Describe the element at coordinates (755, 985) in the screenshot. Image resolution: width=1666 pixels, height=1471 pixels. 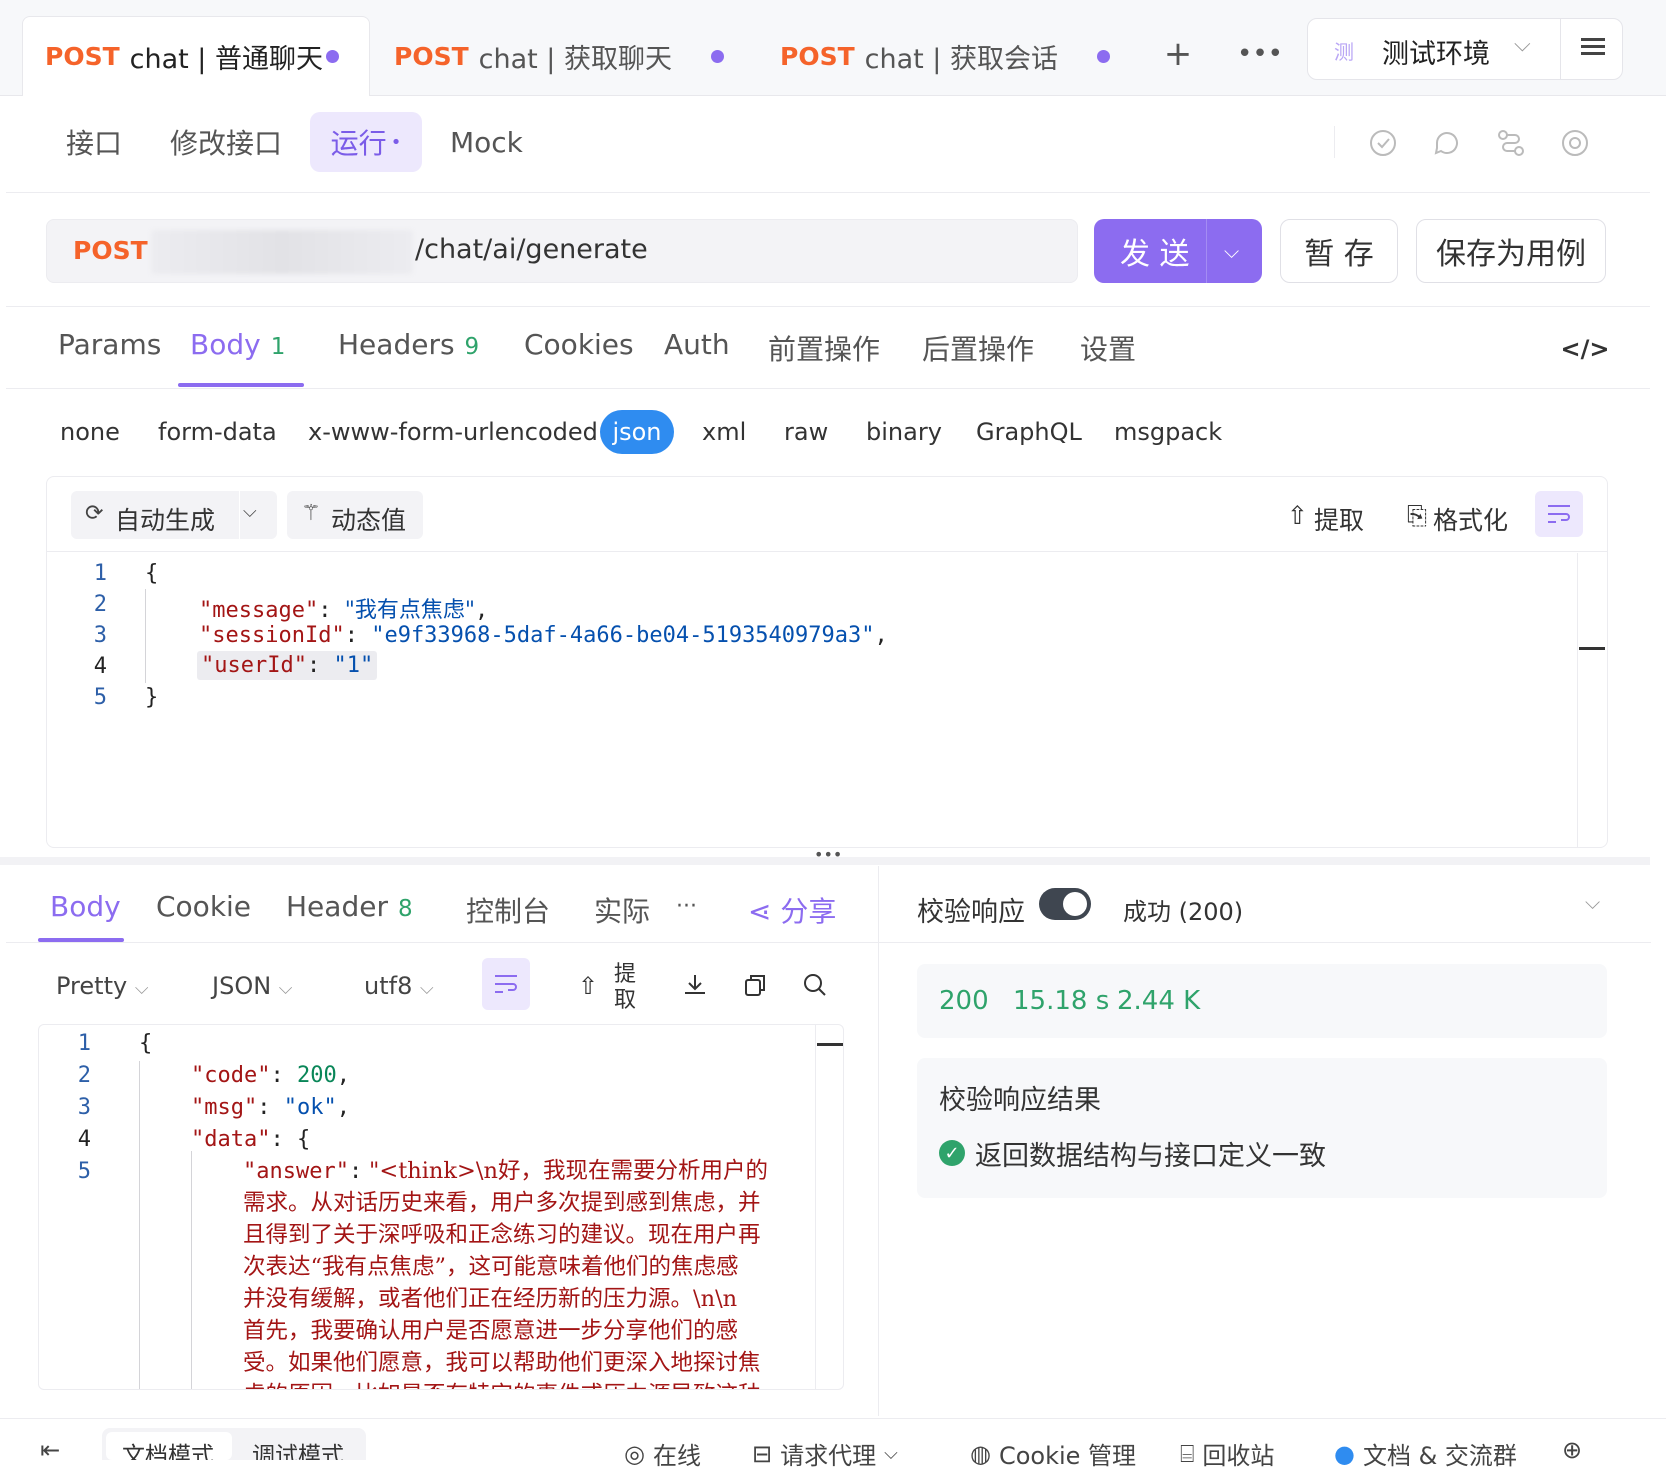
I see `copy-icon` at that location.